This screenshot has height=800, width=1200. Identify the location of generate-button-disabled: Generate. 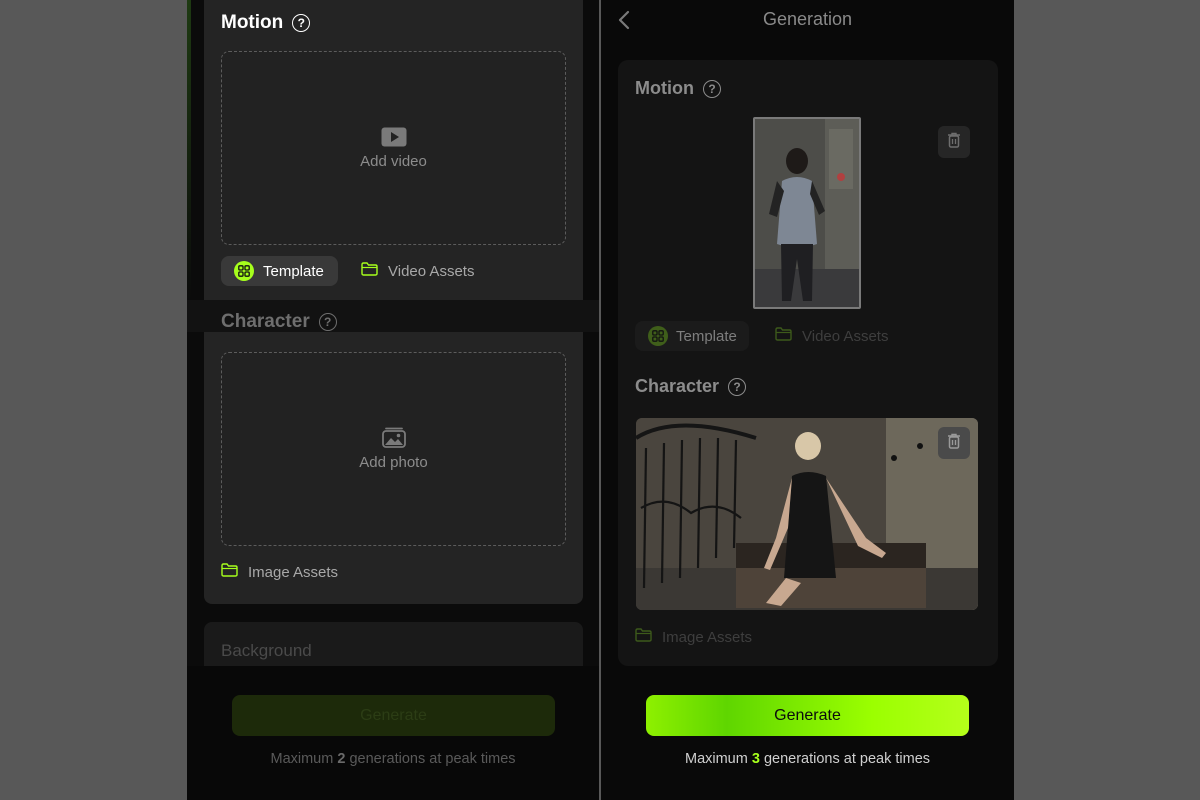
(393, 715).